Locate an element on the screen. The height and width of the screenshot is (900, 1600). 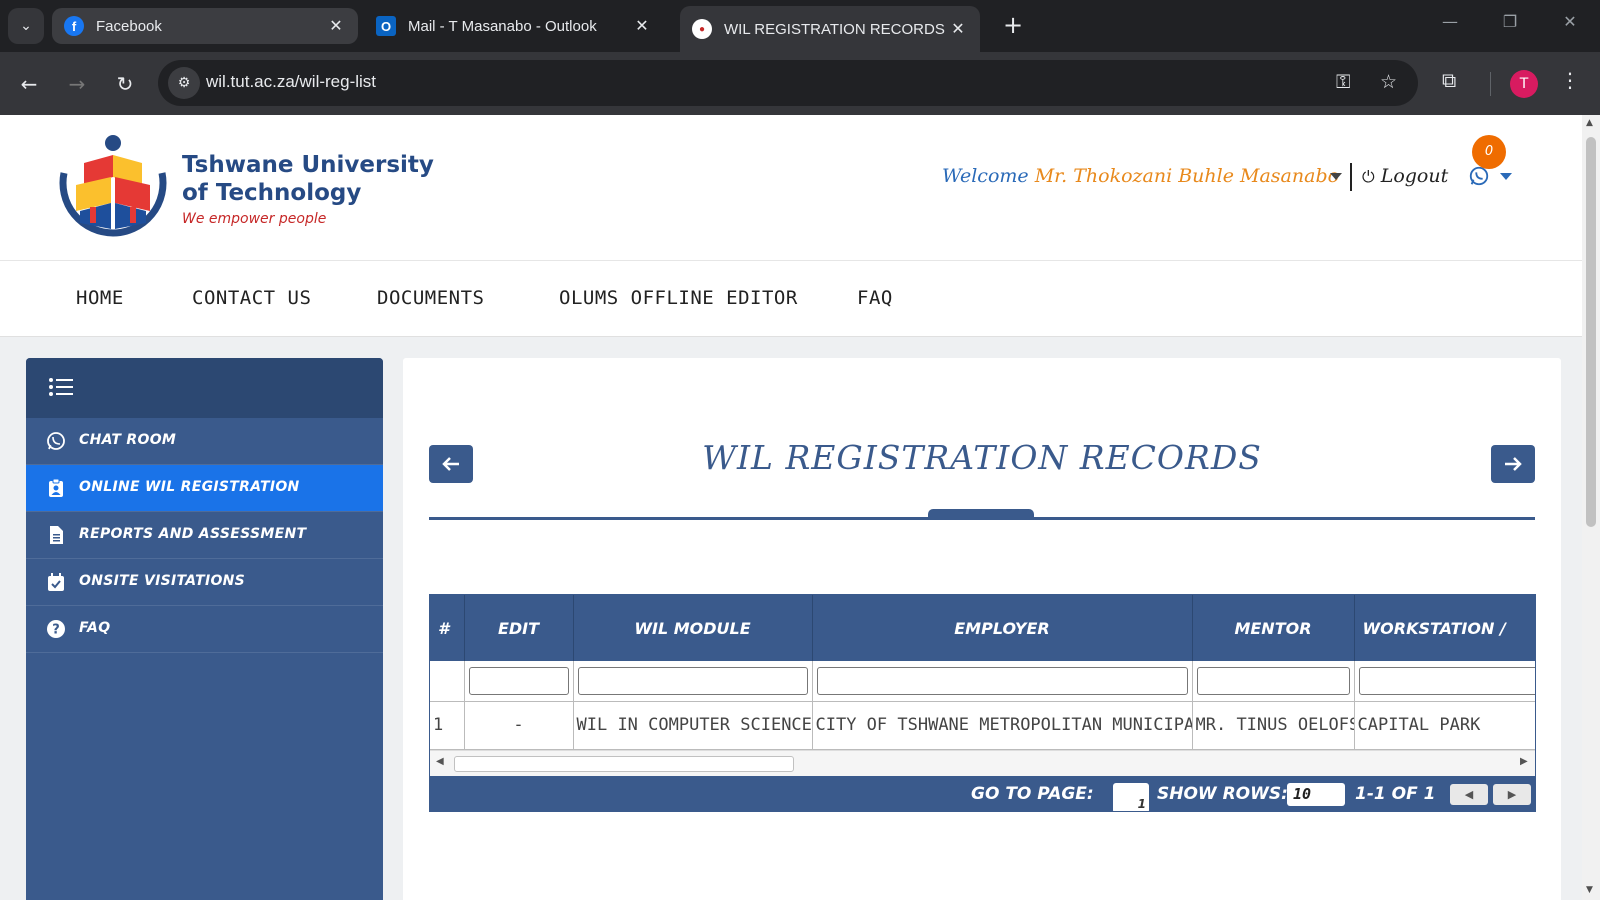
next-button is located at coordinates (1513, 464).